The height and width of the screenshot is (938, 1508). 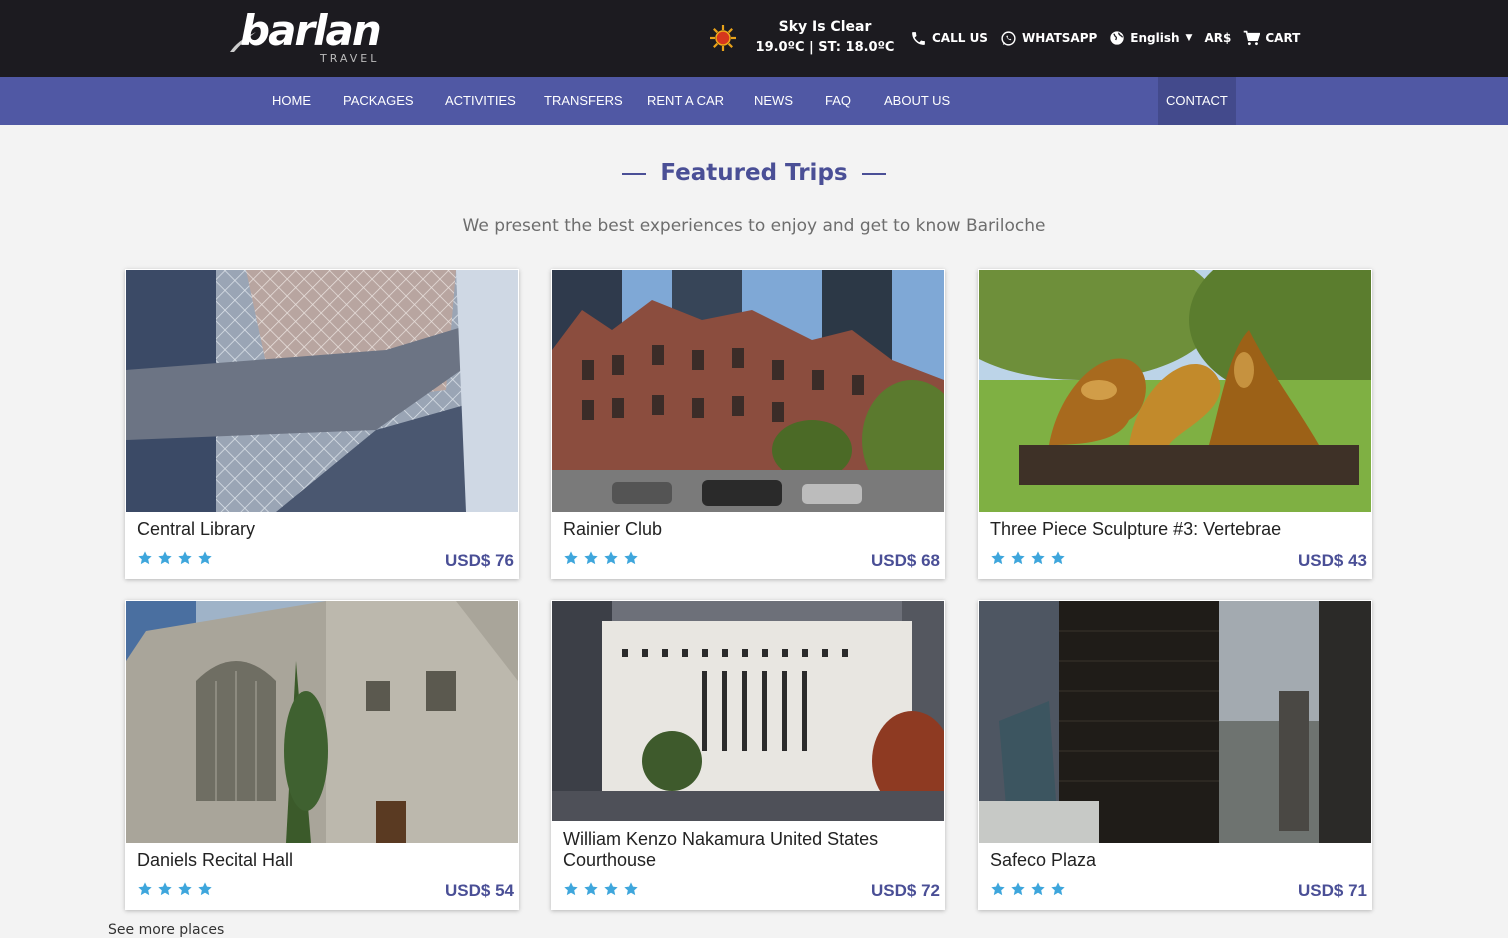 I want to click on trip-price: USD$ 71, so click(x=1332, y=890).